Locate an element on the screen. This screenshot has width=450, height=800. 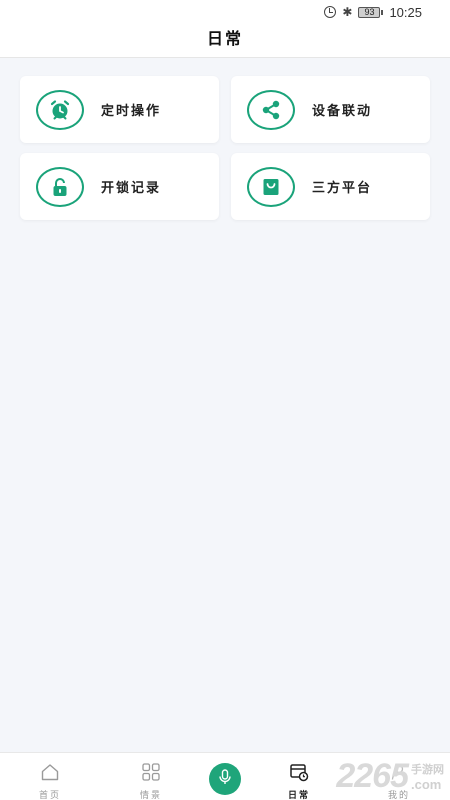
watermark-logo: 2265 手游网 .com is located at coordinates (390, 776).